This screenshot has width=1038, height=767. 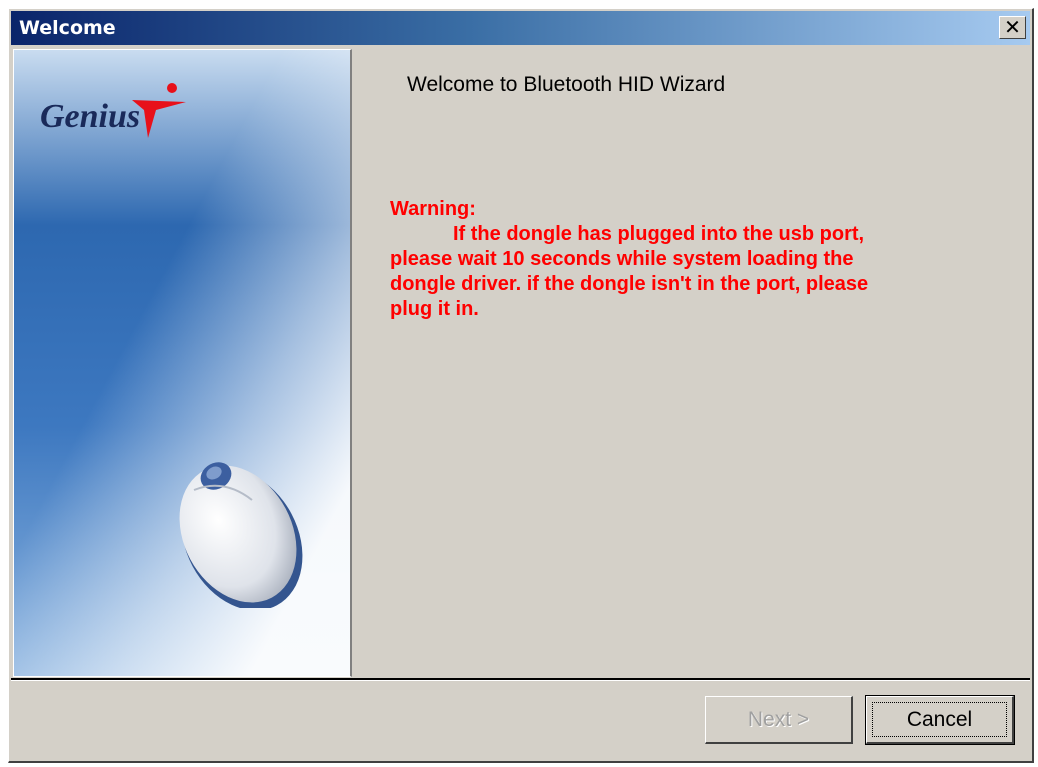 I want to click on close-button: ✕, so click(x=1012, y=27).